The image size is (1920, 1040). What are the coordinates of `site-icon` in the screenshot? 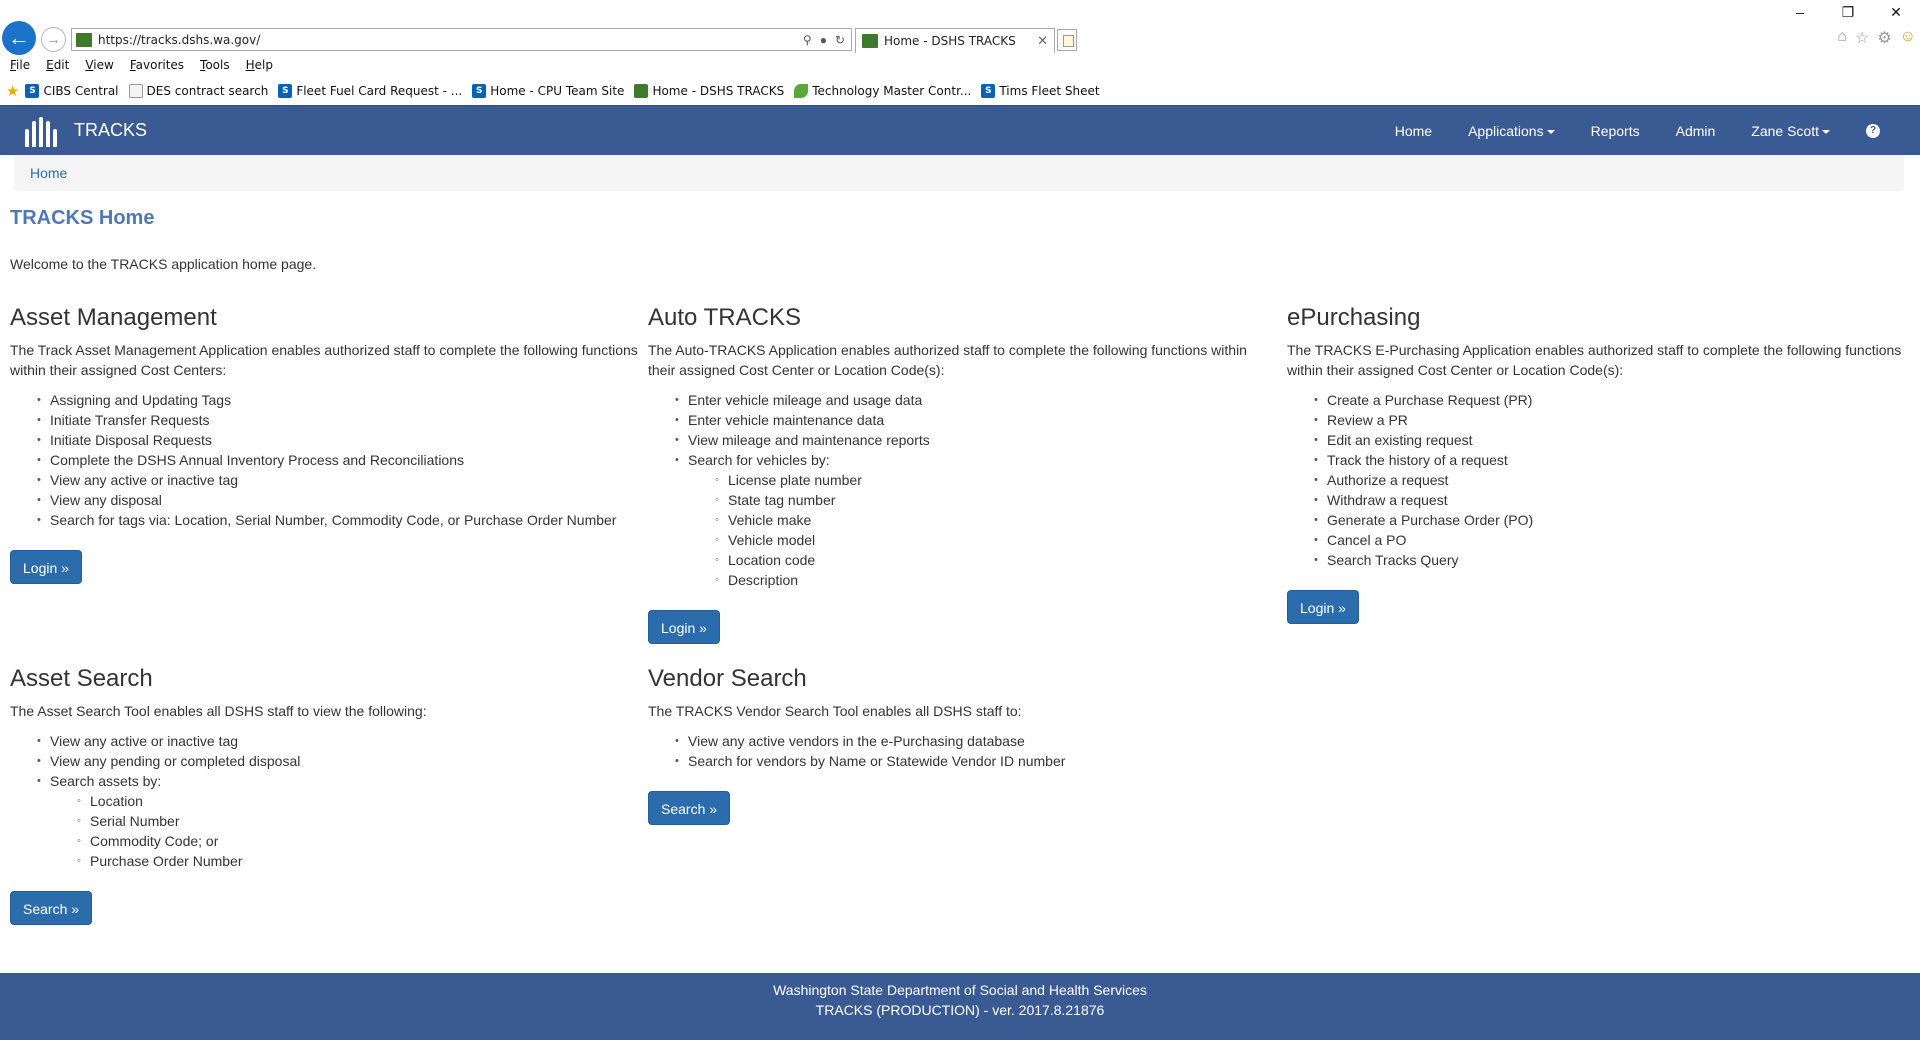 It's located at (641, 91).